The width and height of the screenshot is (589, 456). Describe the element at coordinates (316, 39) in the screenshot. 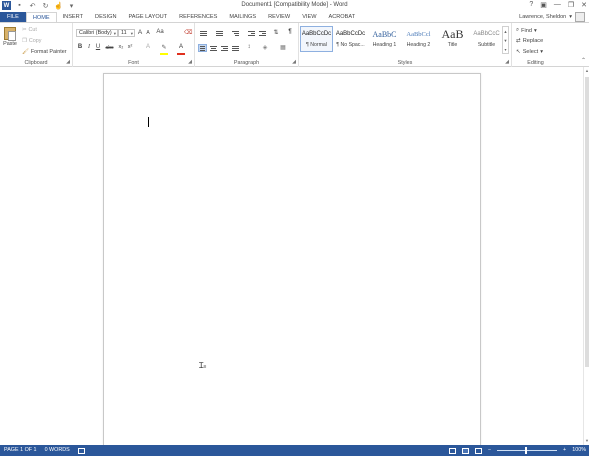

I see `style-normal: AaBbCcDc ¶ Normal` at that location.